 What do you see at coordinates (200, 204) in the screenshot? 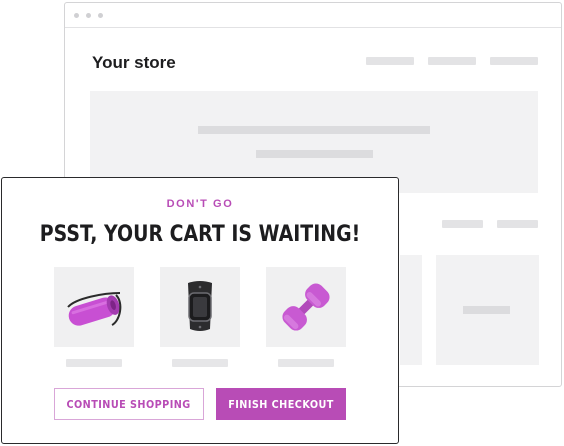
I see `popup-eyebrow: DON'T GO` at bounding box center [200, 204].